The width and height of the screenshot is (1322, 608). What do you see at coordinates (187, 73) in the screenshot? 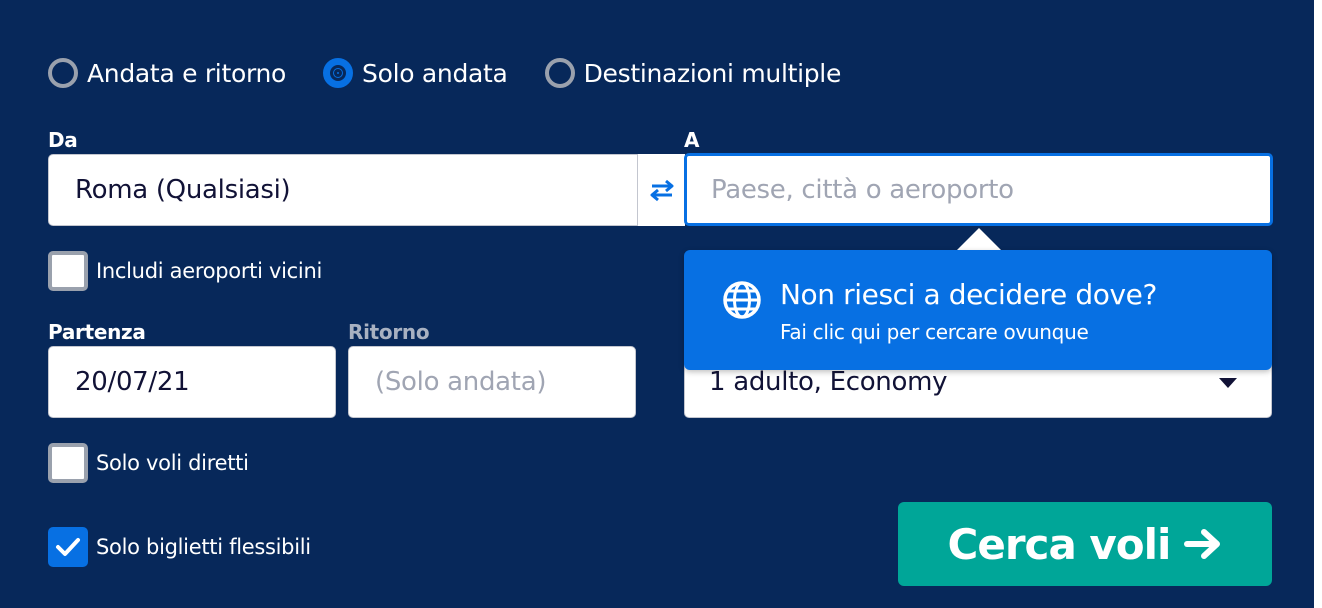
I see `radio-label: Andata e ritorno` at bounding box center [187, 73].